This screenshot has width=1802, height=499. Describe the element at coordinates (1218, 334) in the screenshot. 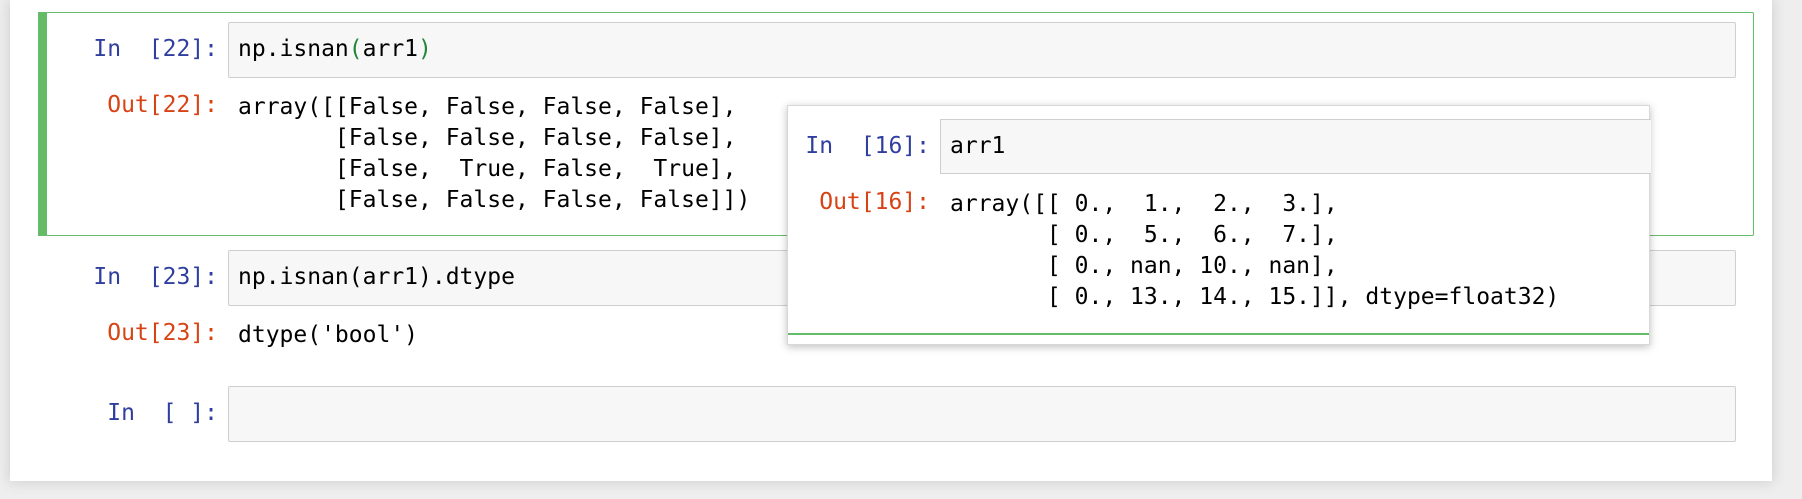

I see `popup-bottom-border` at that location.